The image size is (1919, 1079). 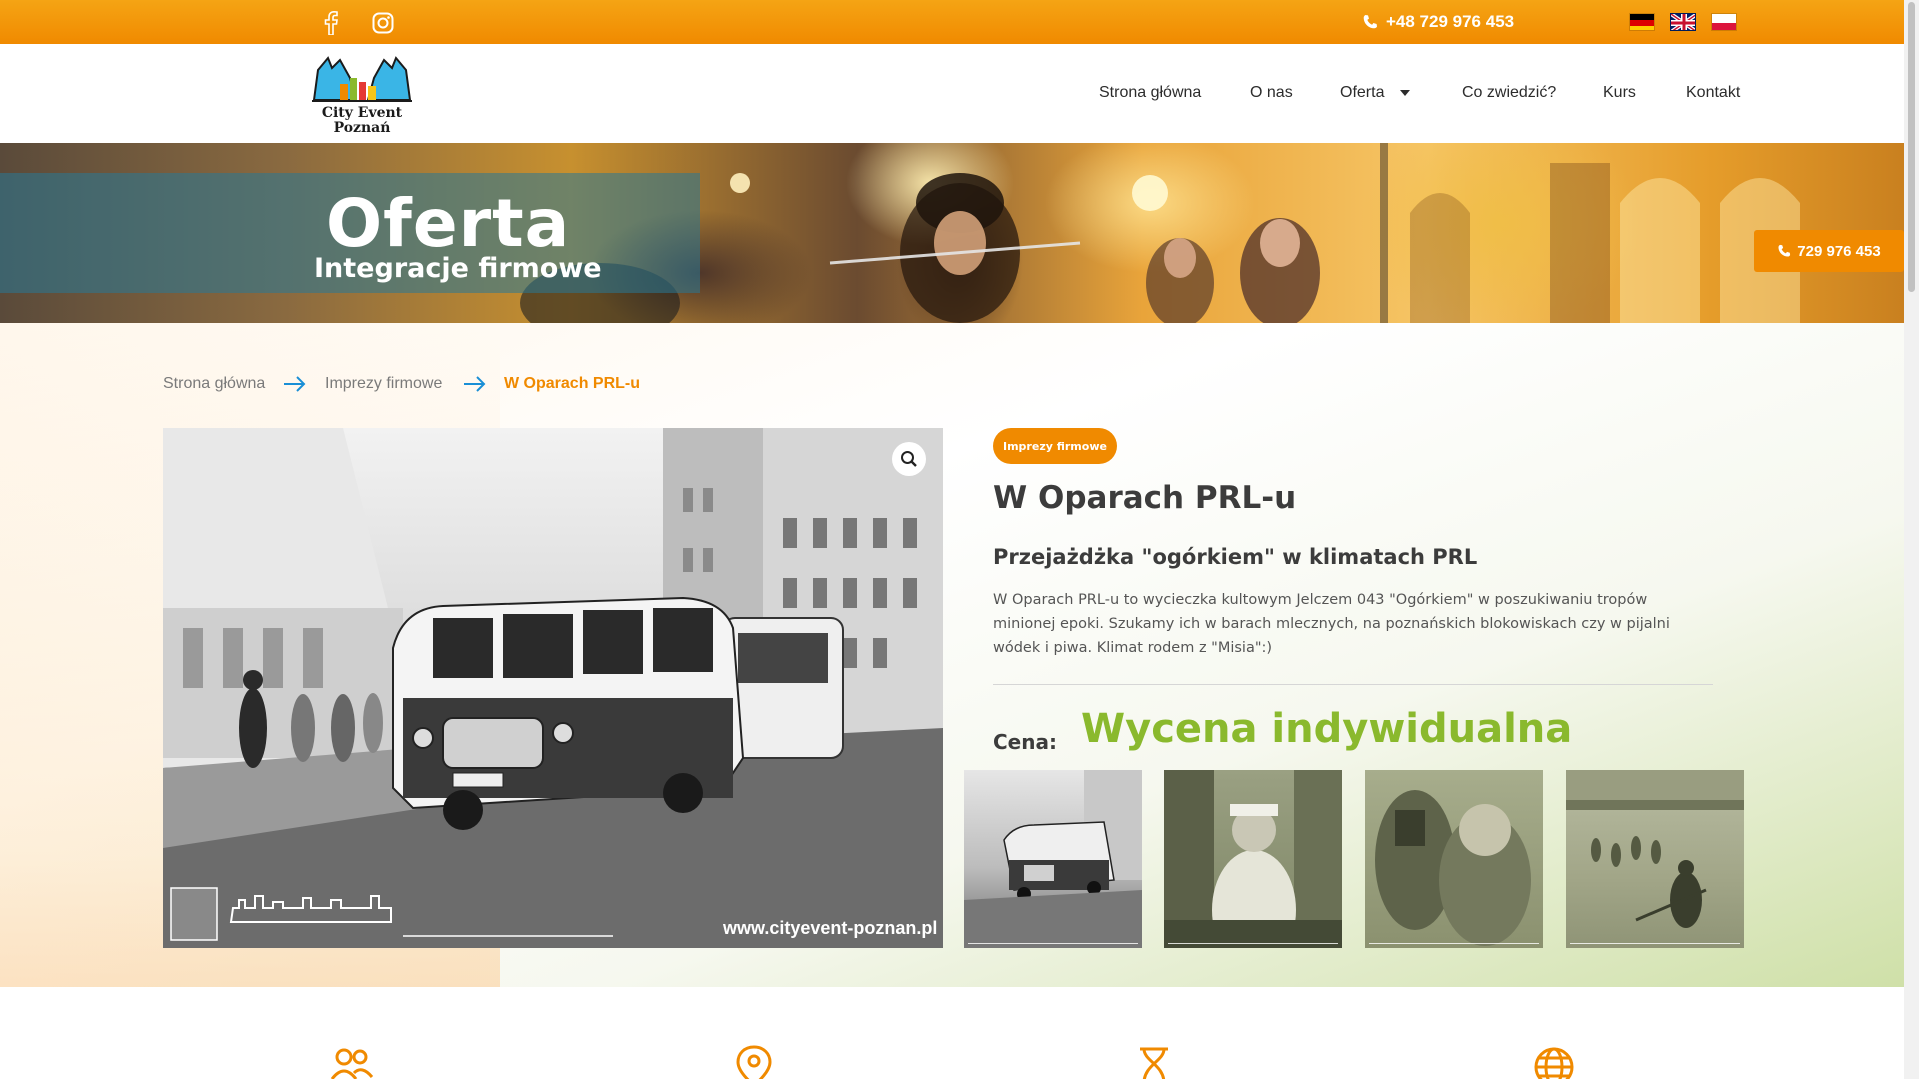 What do you see at coordinates (572, 383) in the screenshot?
I see `breadcrumb-current: W Oparach PRL-u` at bounding box center [572, 383].